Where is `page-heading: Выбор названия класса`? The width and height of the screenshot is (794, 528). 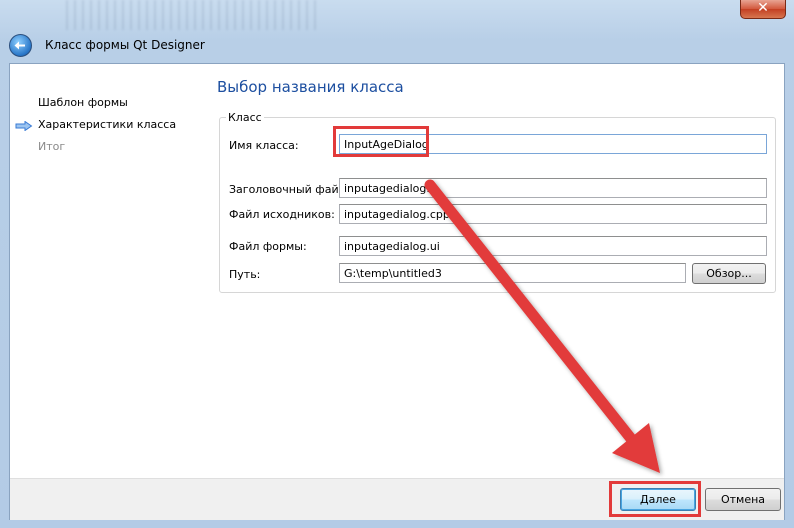 page-heading: Выбор названия класса is located at coordinates (310, 87).